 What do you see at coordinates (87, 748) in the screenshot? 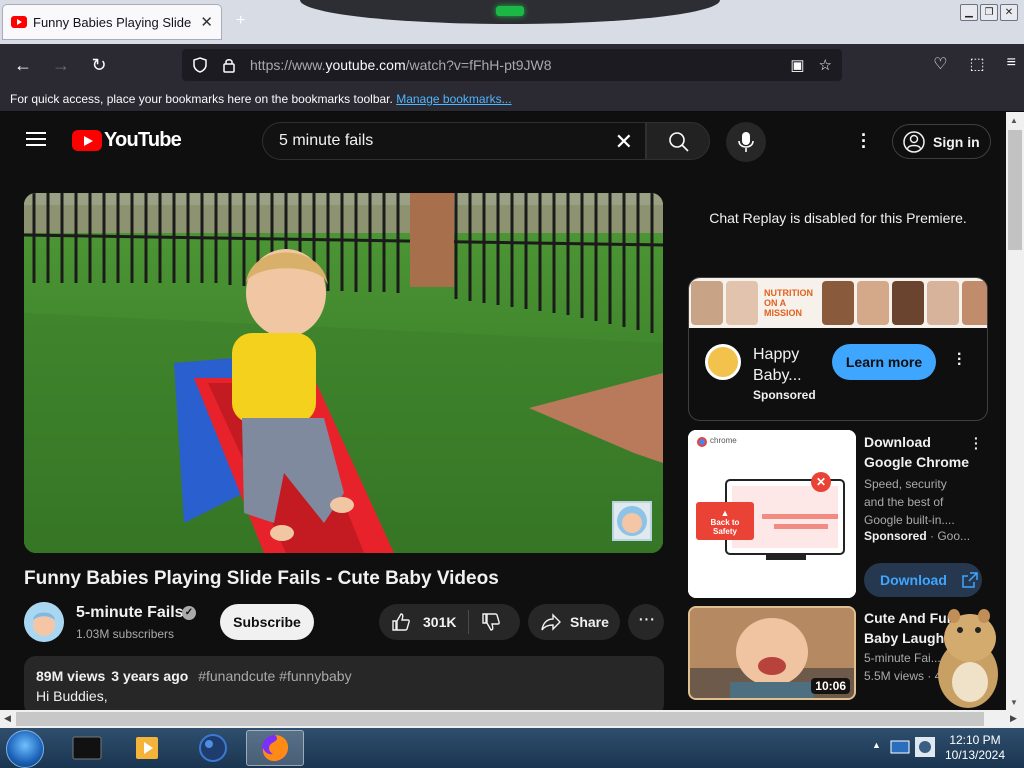
I see `taskbar-app-terminal` at bounding box center [87, 748].